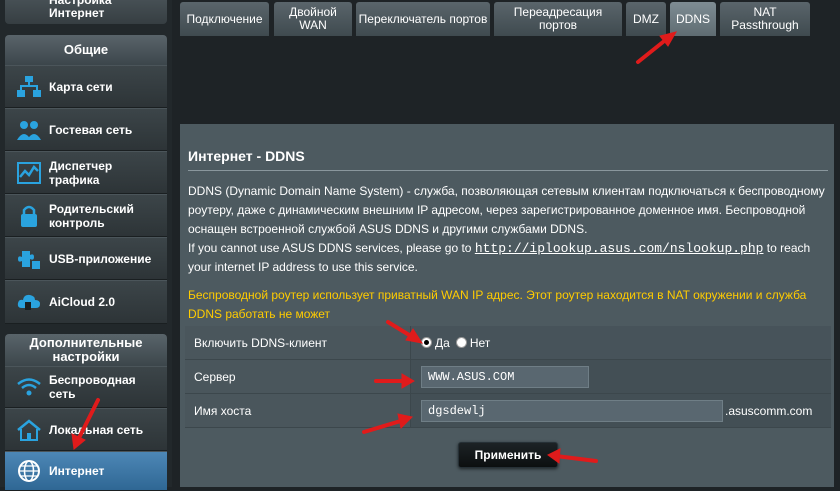 This screenshot has height=491, width=840. I want to click on tab-port-forwarding: Переадресация портов, so click(558, 19).